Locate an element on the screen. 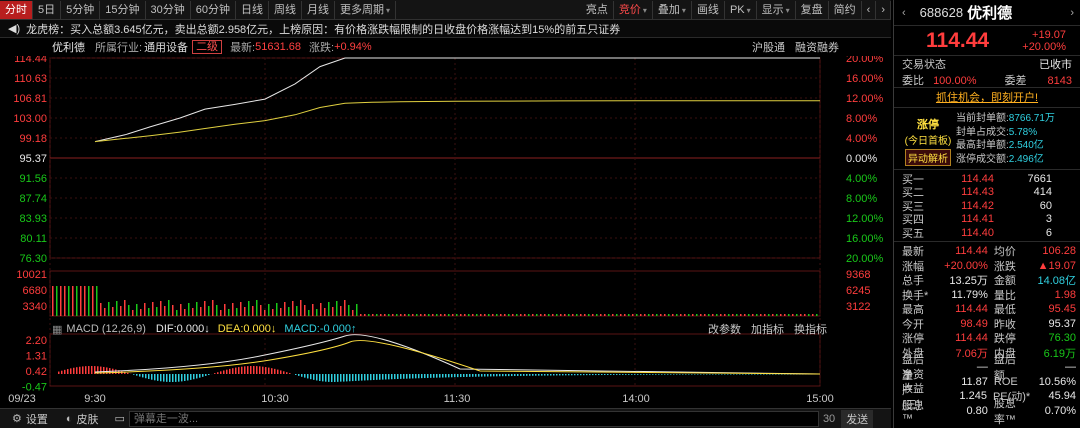 Image resolution: width=1080 pixels, height=428 pixels. toolbar-button-4: PK is located at coordinates (741, 9).